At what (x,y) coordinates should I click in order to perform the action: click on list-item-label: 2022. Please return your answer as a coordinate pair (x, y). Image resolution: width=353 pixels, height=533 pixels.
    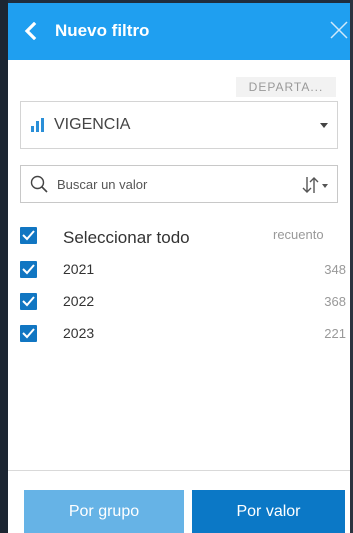
    Looking at the image, I should click on (79, 301).